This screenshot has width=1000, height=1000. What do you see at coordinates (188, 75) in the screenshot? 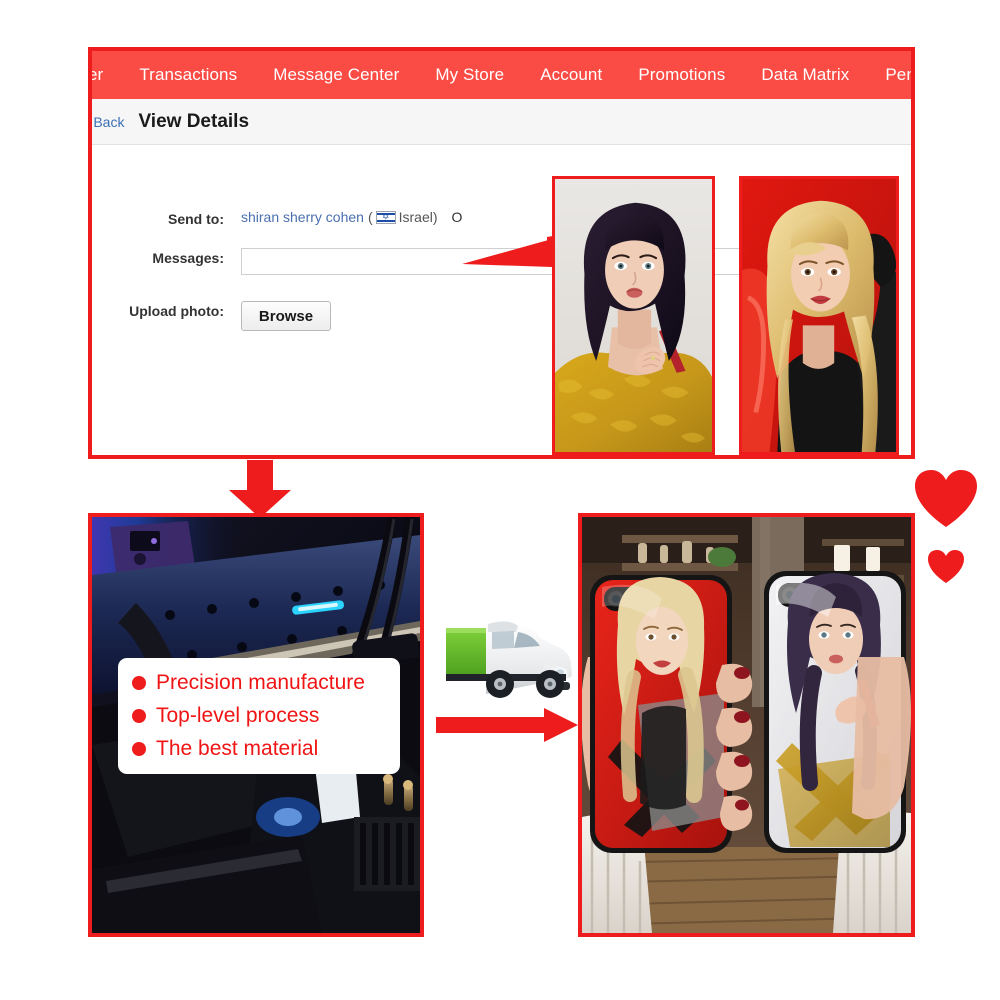
I see `nav-item-transactions: Transactions` at bounding box center [188, 75].